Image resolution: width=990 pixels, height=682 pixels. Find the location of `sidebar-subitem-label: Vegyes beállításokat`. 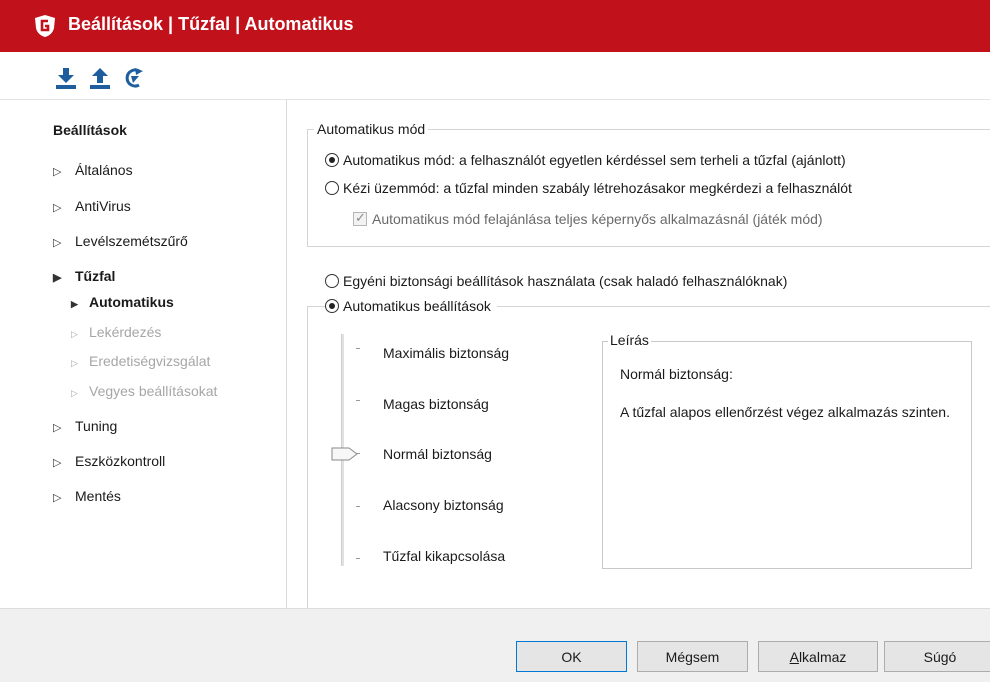

sidebar-subitem-label: Vegyes beállításokat is located at coordinates (153, 391).